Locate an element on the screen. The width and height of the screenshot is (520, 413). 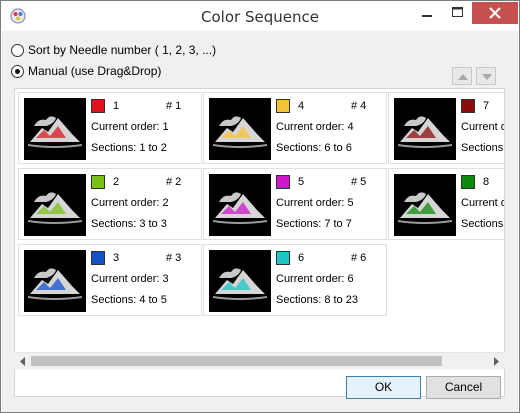
horizontal-scrollbar is located at coordinates (259, 360).